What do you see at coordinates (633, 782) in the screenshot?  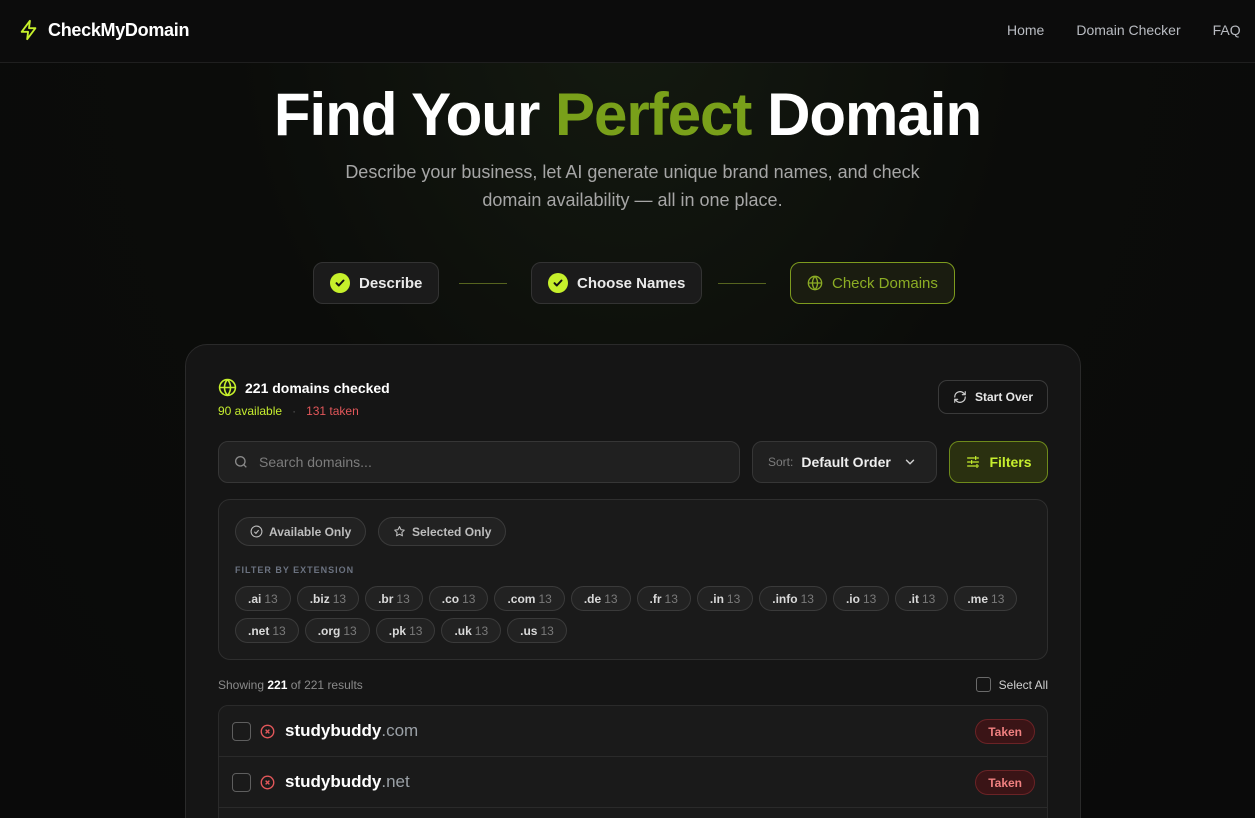 I see `result-row: studybuddy .net Taken` at bounding box center [633, 782].